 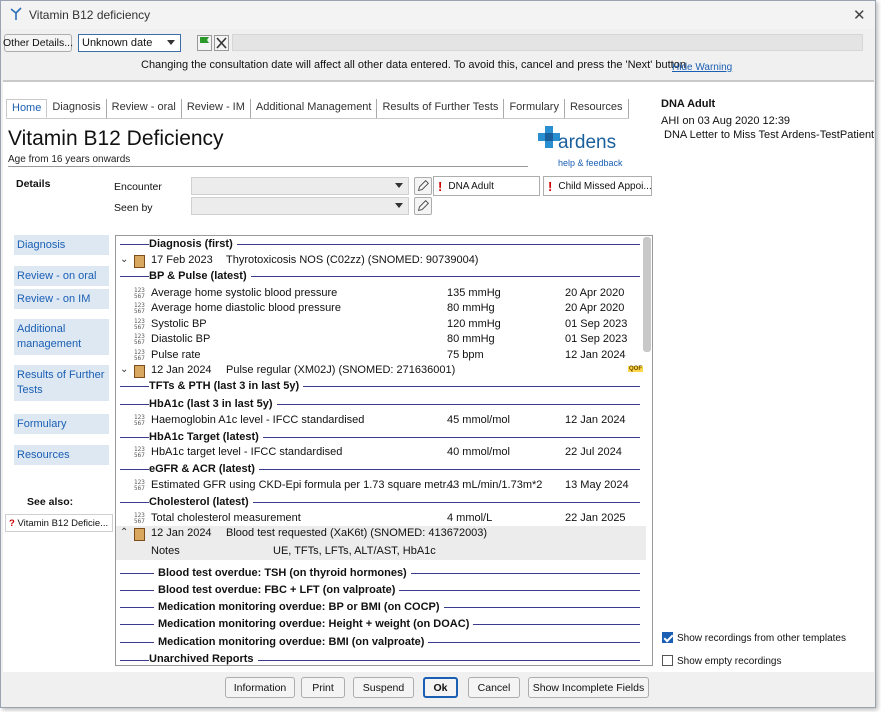 What do you see at coordinates (138, 187) in the screenshot?
I see `encounter-label: Encounter` at bounding box center [138, 187].